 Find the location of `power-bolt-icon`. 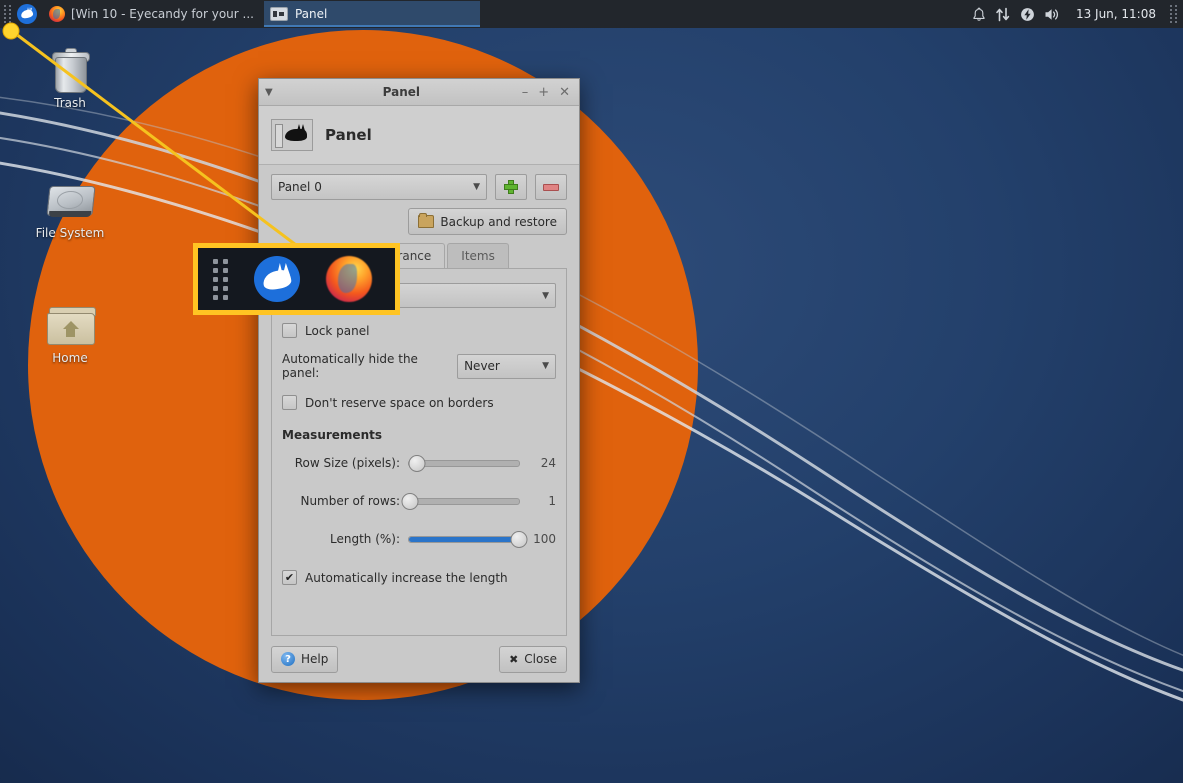

power-bolt-icon is located at coordinates (1027, 14).